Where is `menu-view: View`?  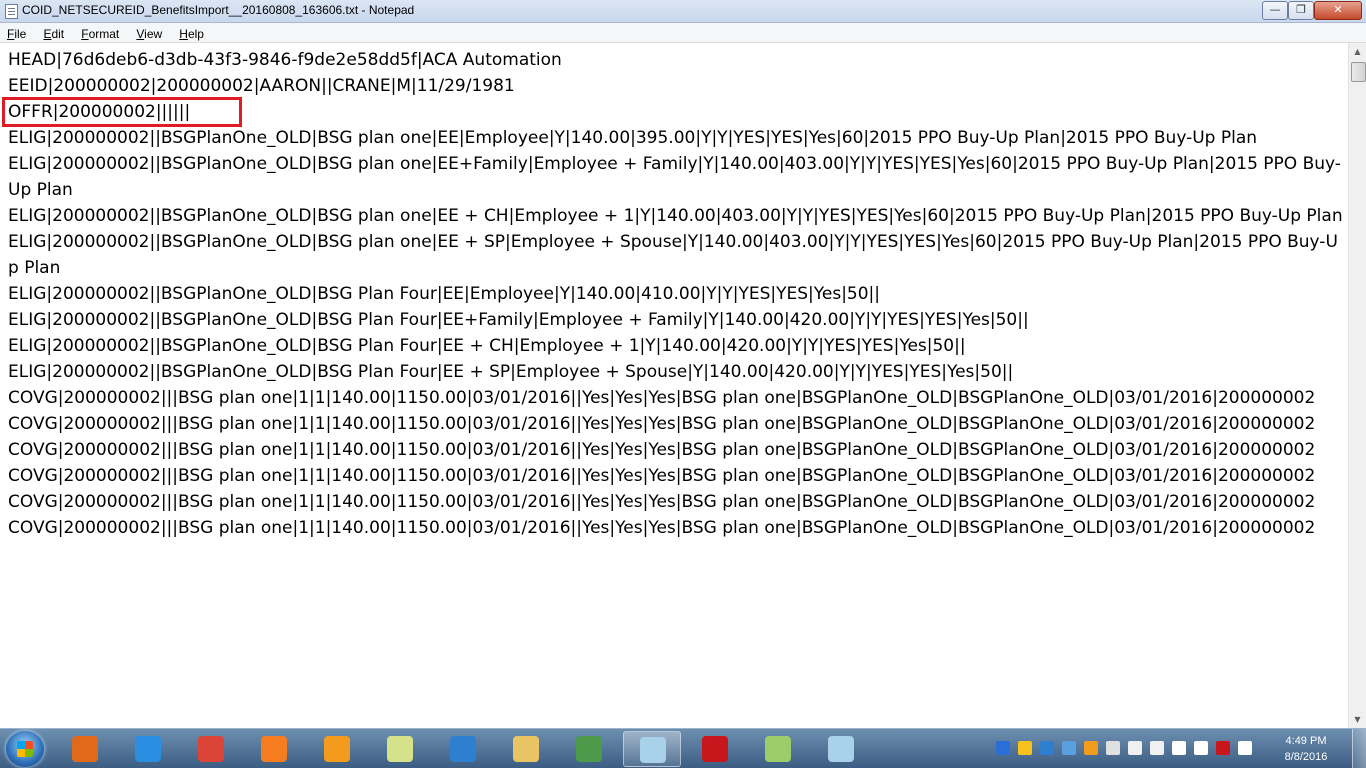
menu-view: View is located at coordinates (149, 34).